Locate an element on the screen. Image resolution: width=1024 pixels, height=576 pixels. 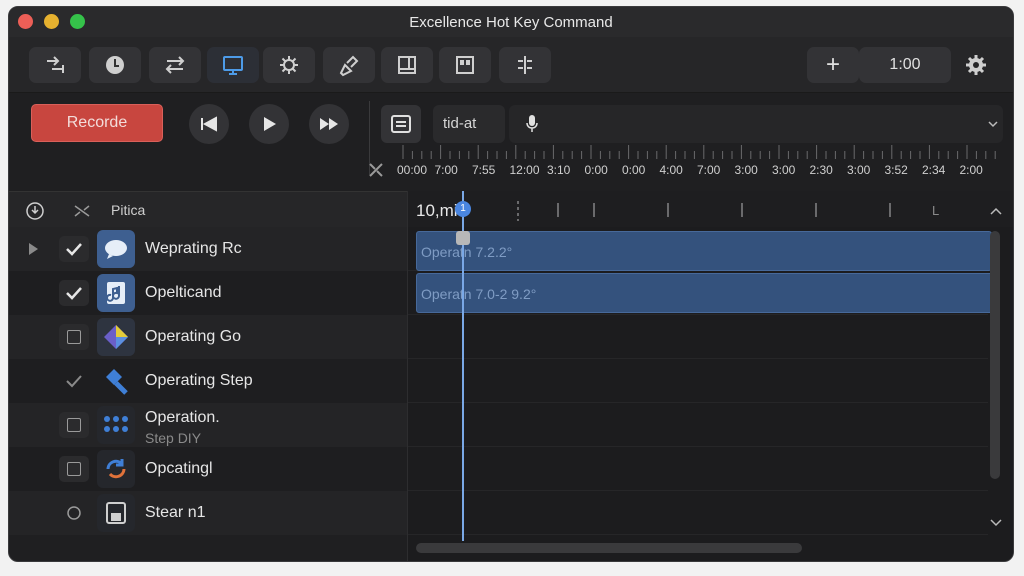
gear-bug-icon is located at coordinates (289, 65).